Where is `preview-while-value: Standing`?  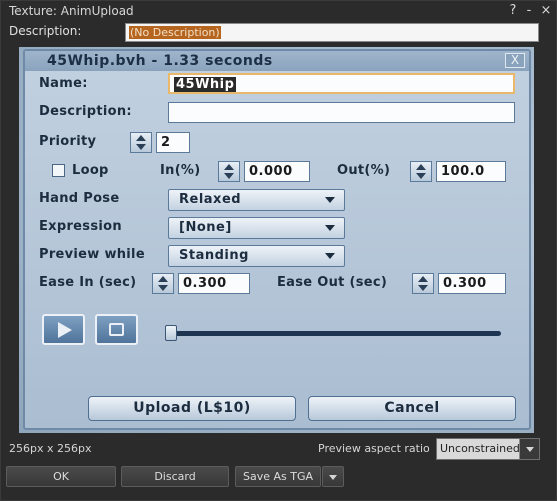 preview-while-value: Standing is located at coordinates (214, 255).